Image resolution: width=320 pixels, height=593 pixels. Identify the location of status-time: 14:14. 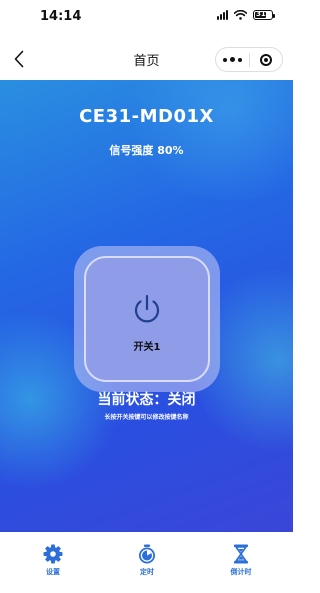
(61, 16).